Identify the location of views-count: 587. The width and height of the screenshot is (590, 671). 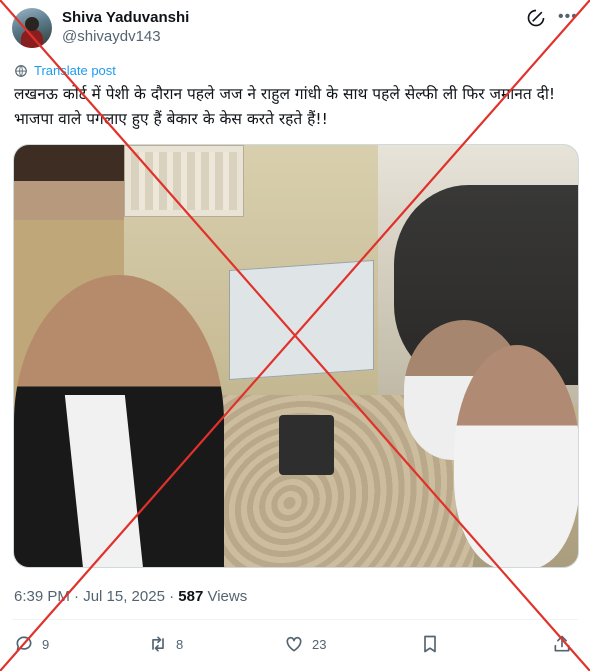
(191, 596).